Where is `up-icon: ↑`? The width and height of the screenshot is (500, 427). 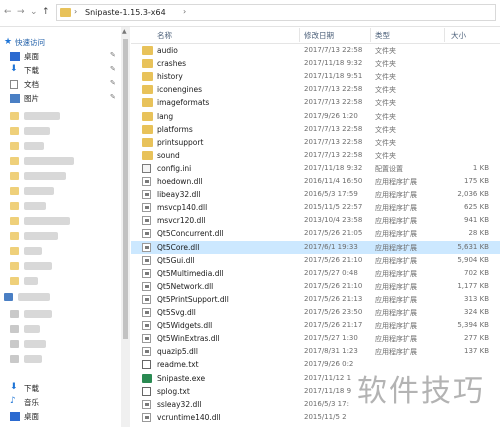
up-icon: ↑ is located at coordinates (46, 12).